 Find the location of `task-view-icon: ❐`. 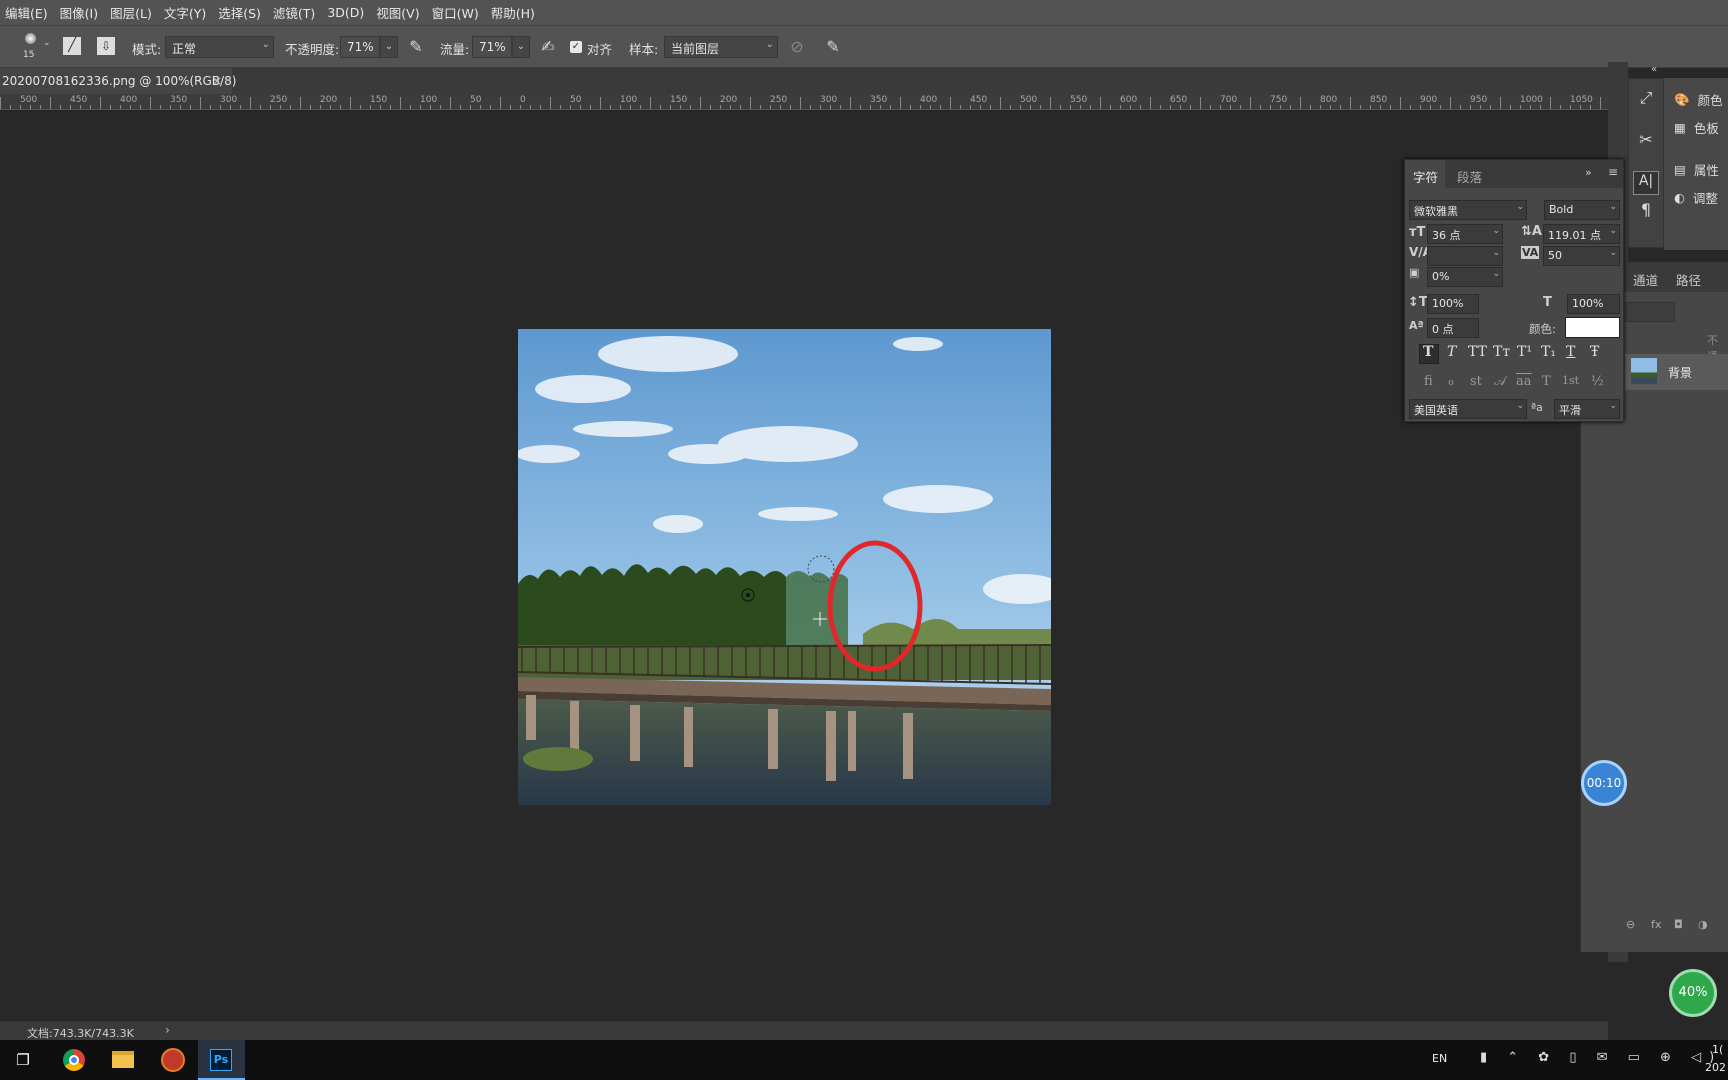

task-view-icon: ❐ is located at coordinates (23, 1060).